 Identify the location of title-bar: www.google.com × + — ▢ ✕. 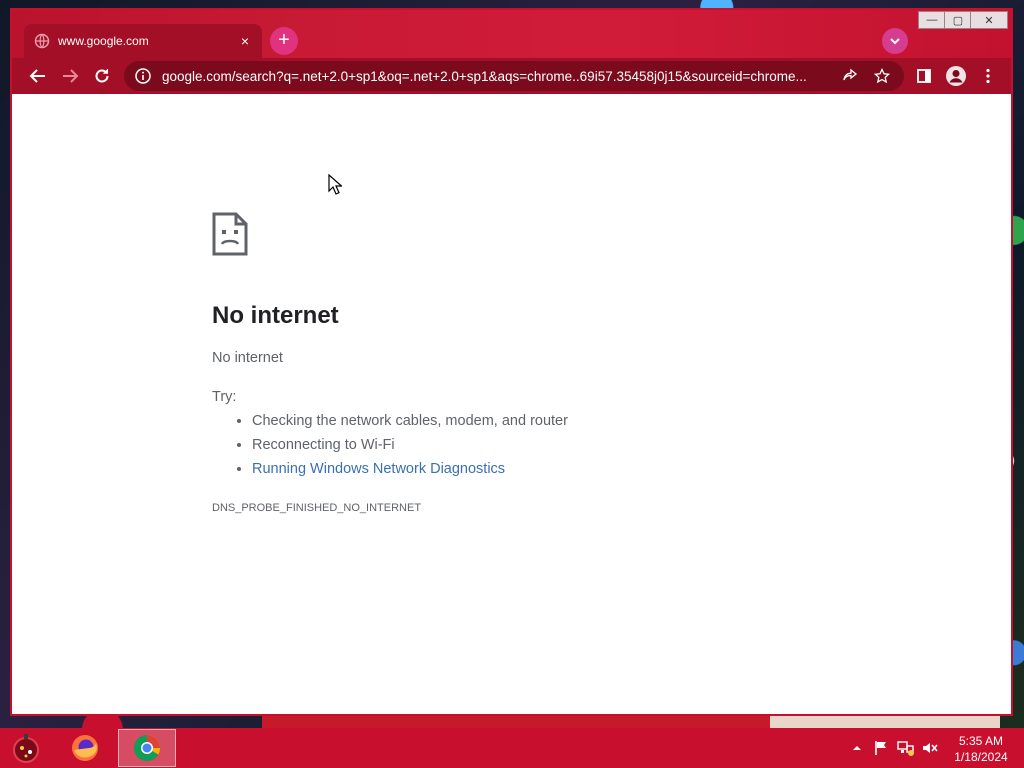
(511, 34).